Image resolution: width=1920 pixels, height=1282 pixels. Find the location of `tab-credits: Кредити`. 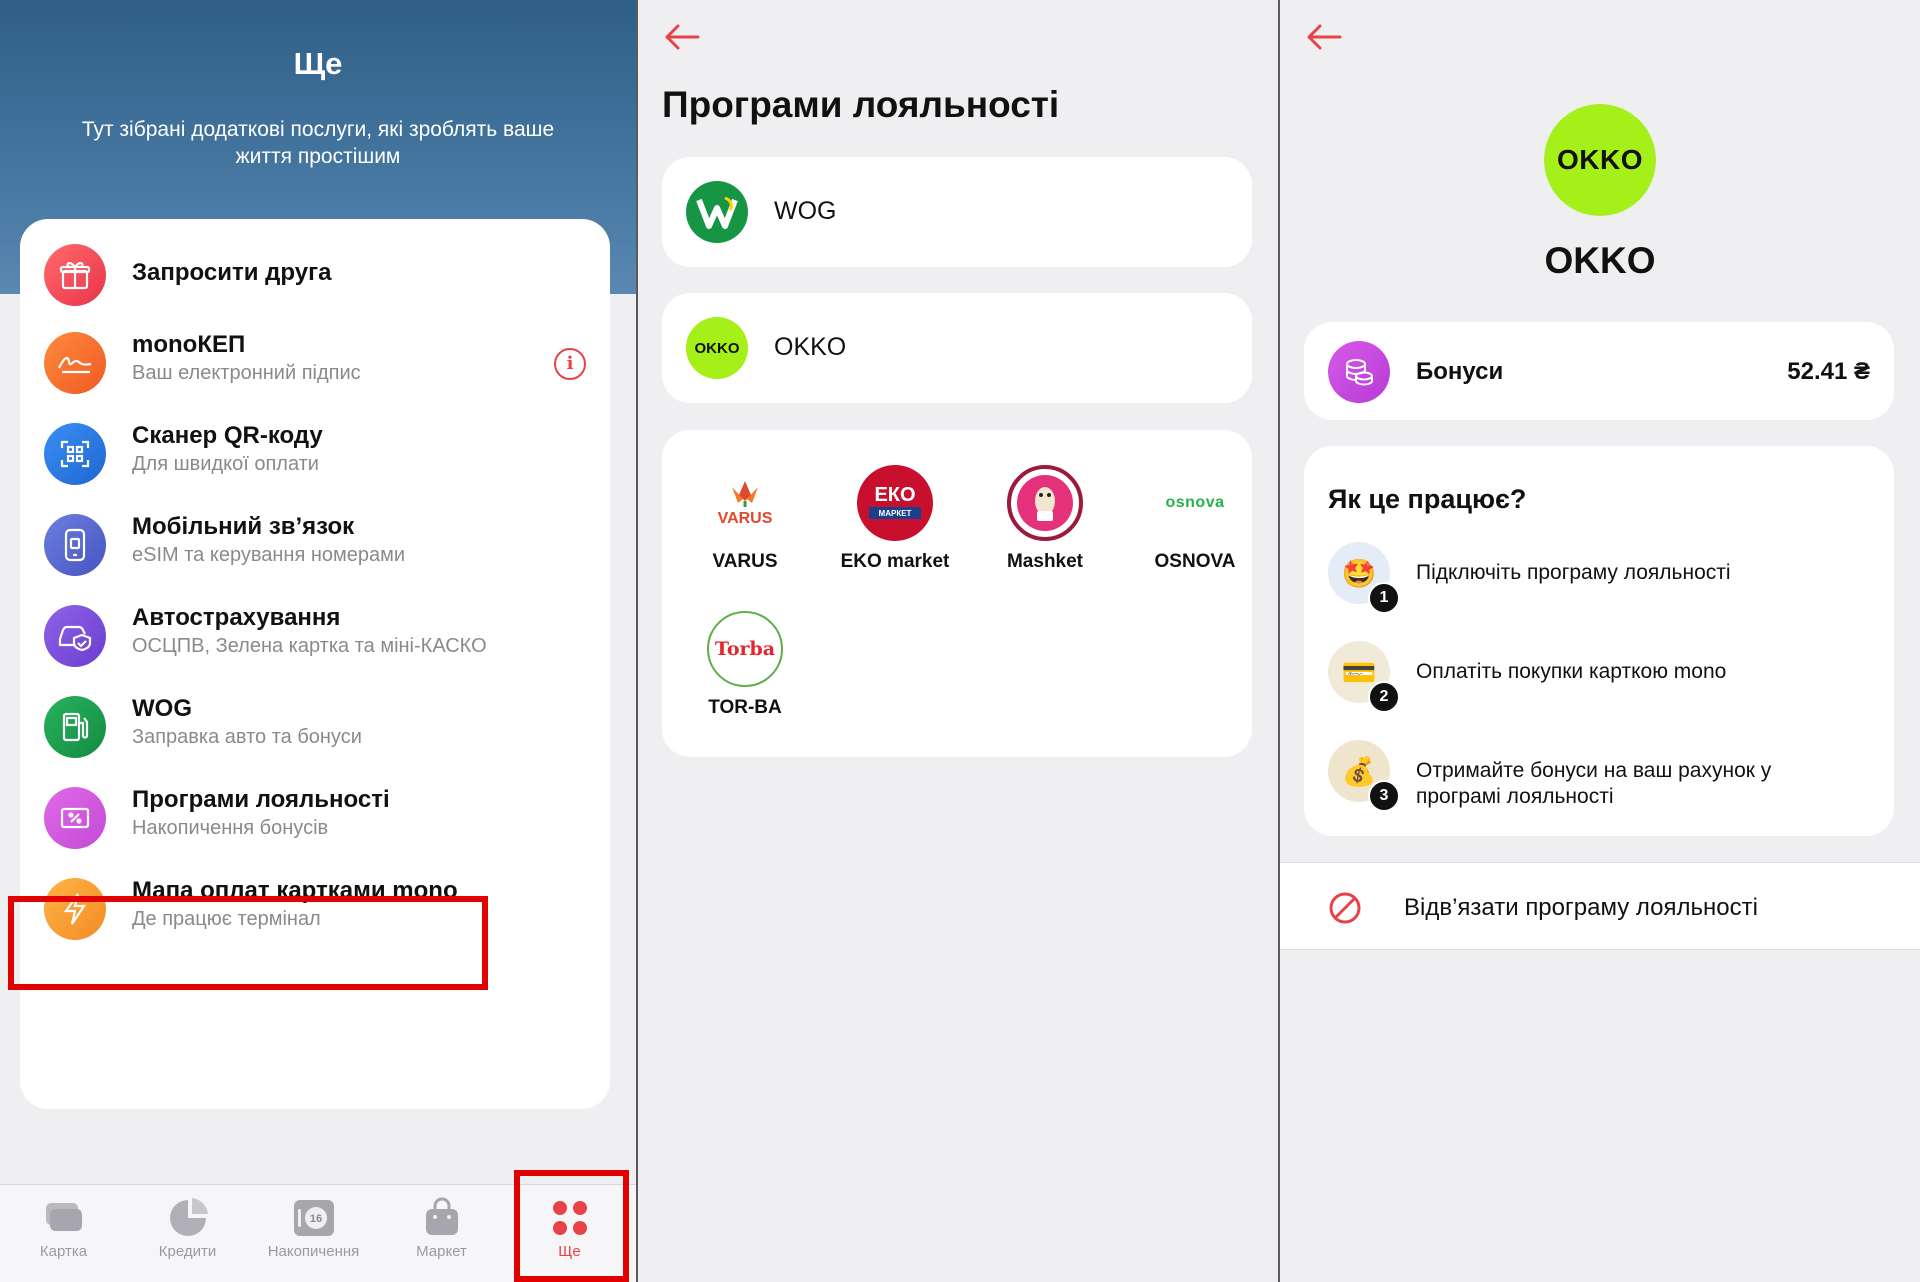

tab-credits: Кредити is located at coordinates (187, 1233).